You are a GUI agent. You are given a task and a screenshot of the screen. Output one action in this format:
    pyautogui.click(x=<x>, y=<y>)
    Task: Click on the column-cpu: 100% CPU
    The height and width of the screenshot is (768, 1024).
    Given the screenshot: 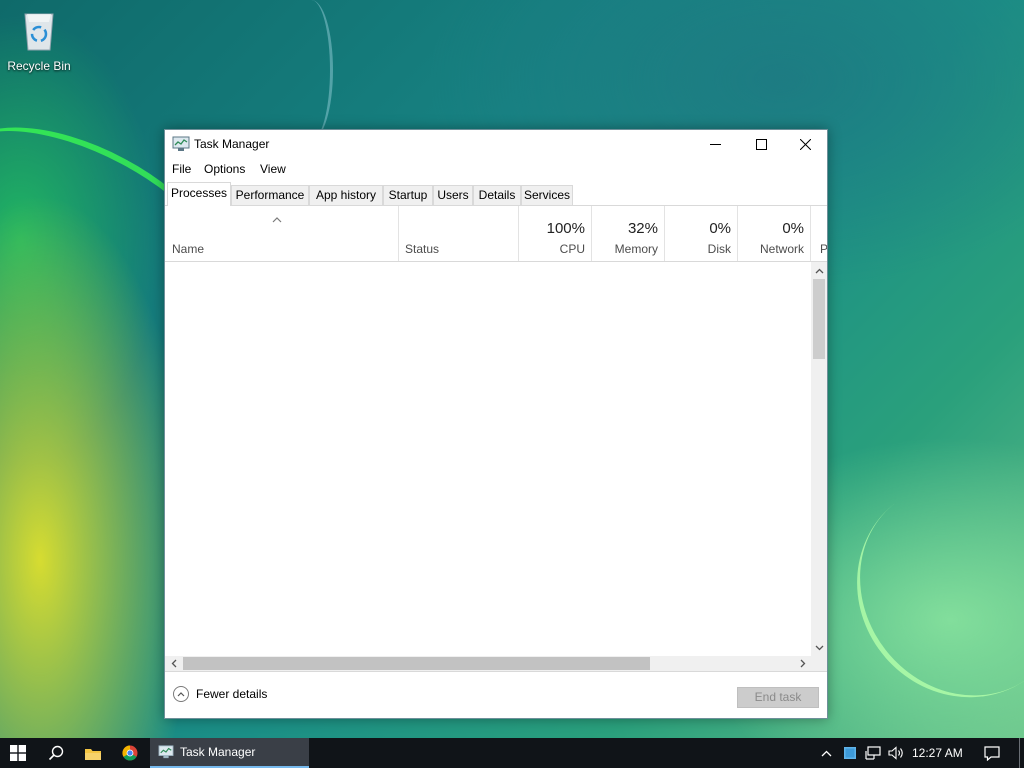 What is the action you would take?
    pyautogui.click(x=555, y=233)
    